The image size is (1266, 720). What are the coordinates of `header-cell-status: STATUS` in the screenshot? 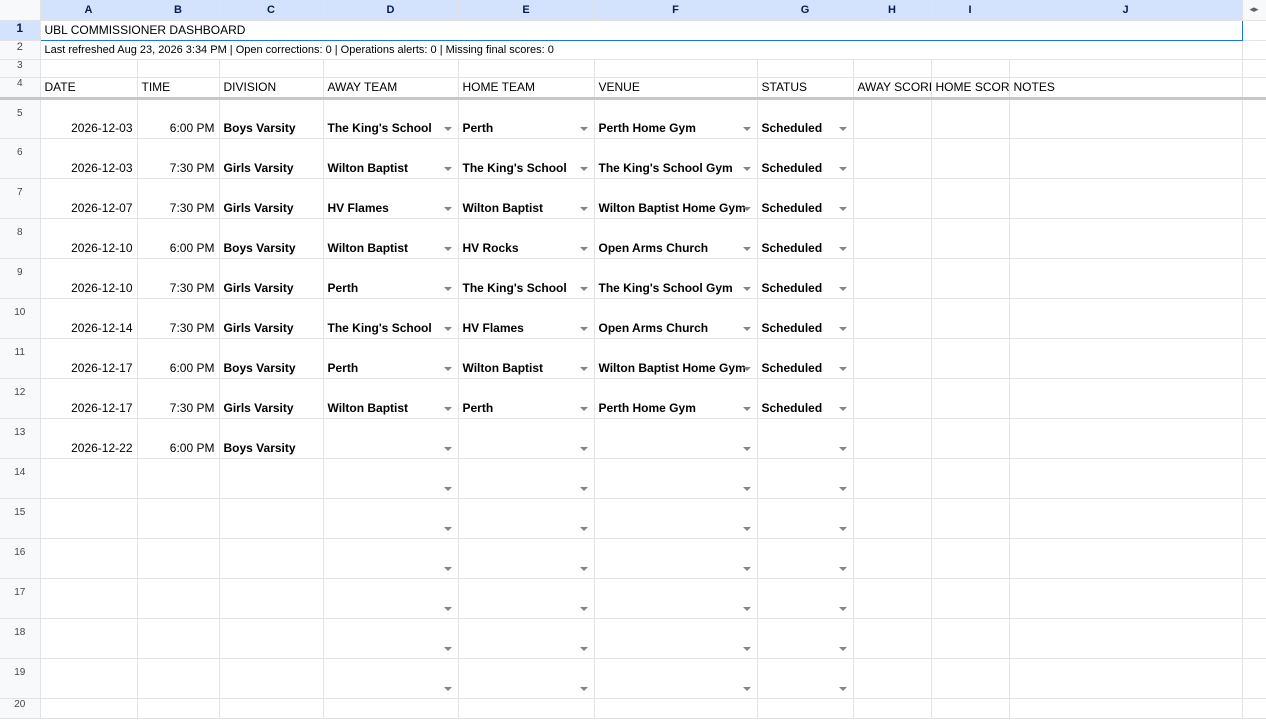 It's located at (805, 88).